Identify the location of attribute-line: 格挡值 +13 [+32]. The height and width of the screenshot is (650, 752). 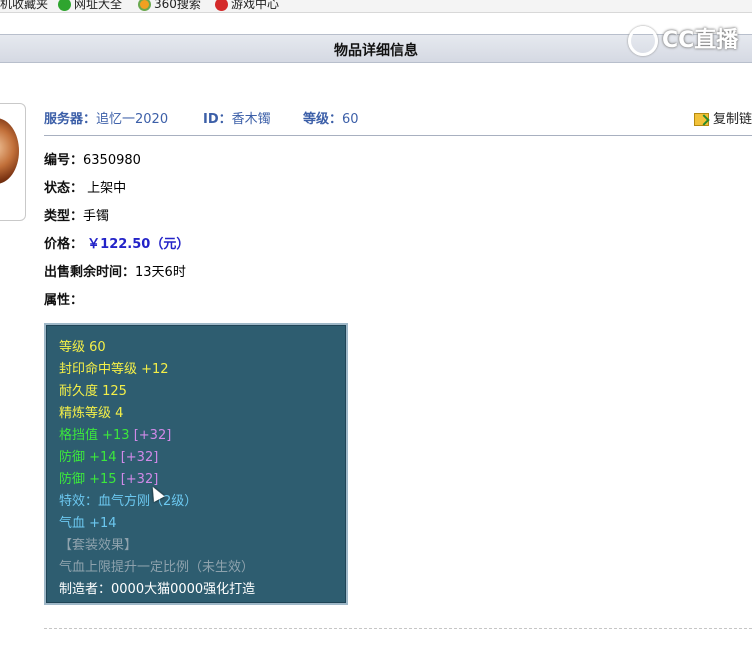
(115, 435).